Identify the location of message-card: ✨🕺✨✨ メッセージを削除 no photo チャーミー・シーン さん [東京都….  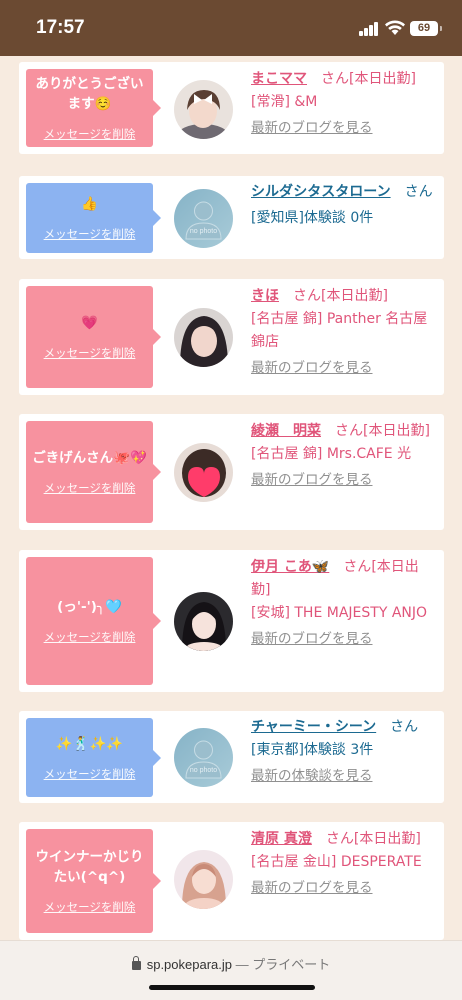
(231, 757).